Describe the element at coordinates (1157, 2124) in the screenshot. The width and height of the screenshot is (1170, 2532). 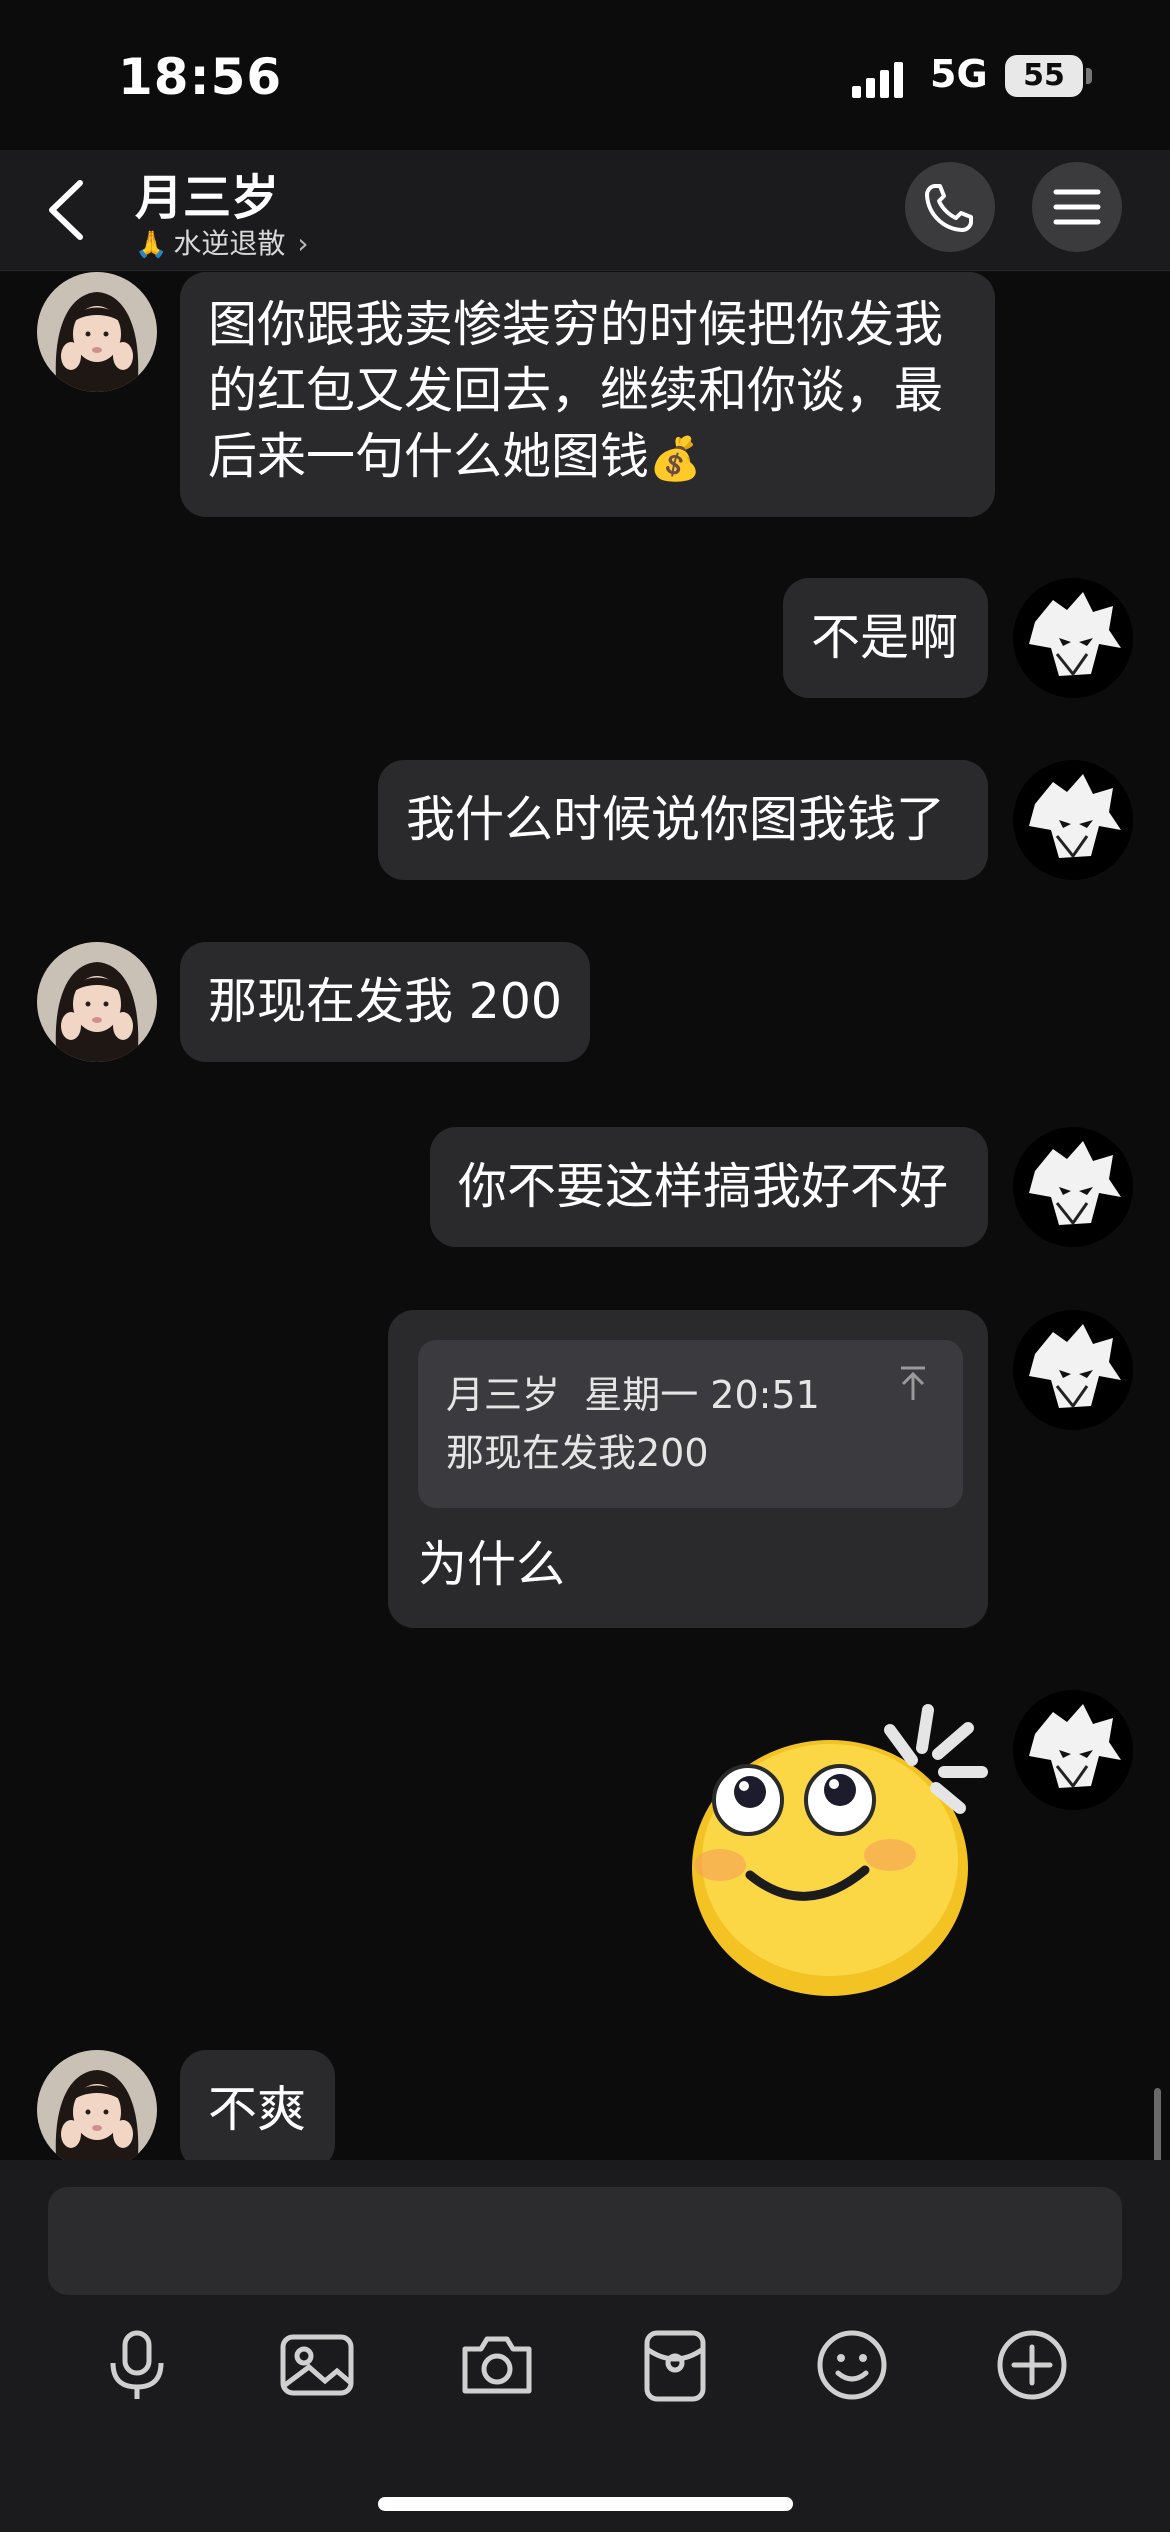
I see `scrollbar` at that location.